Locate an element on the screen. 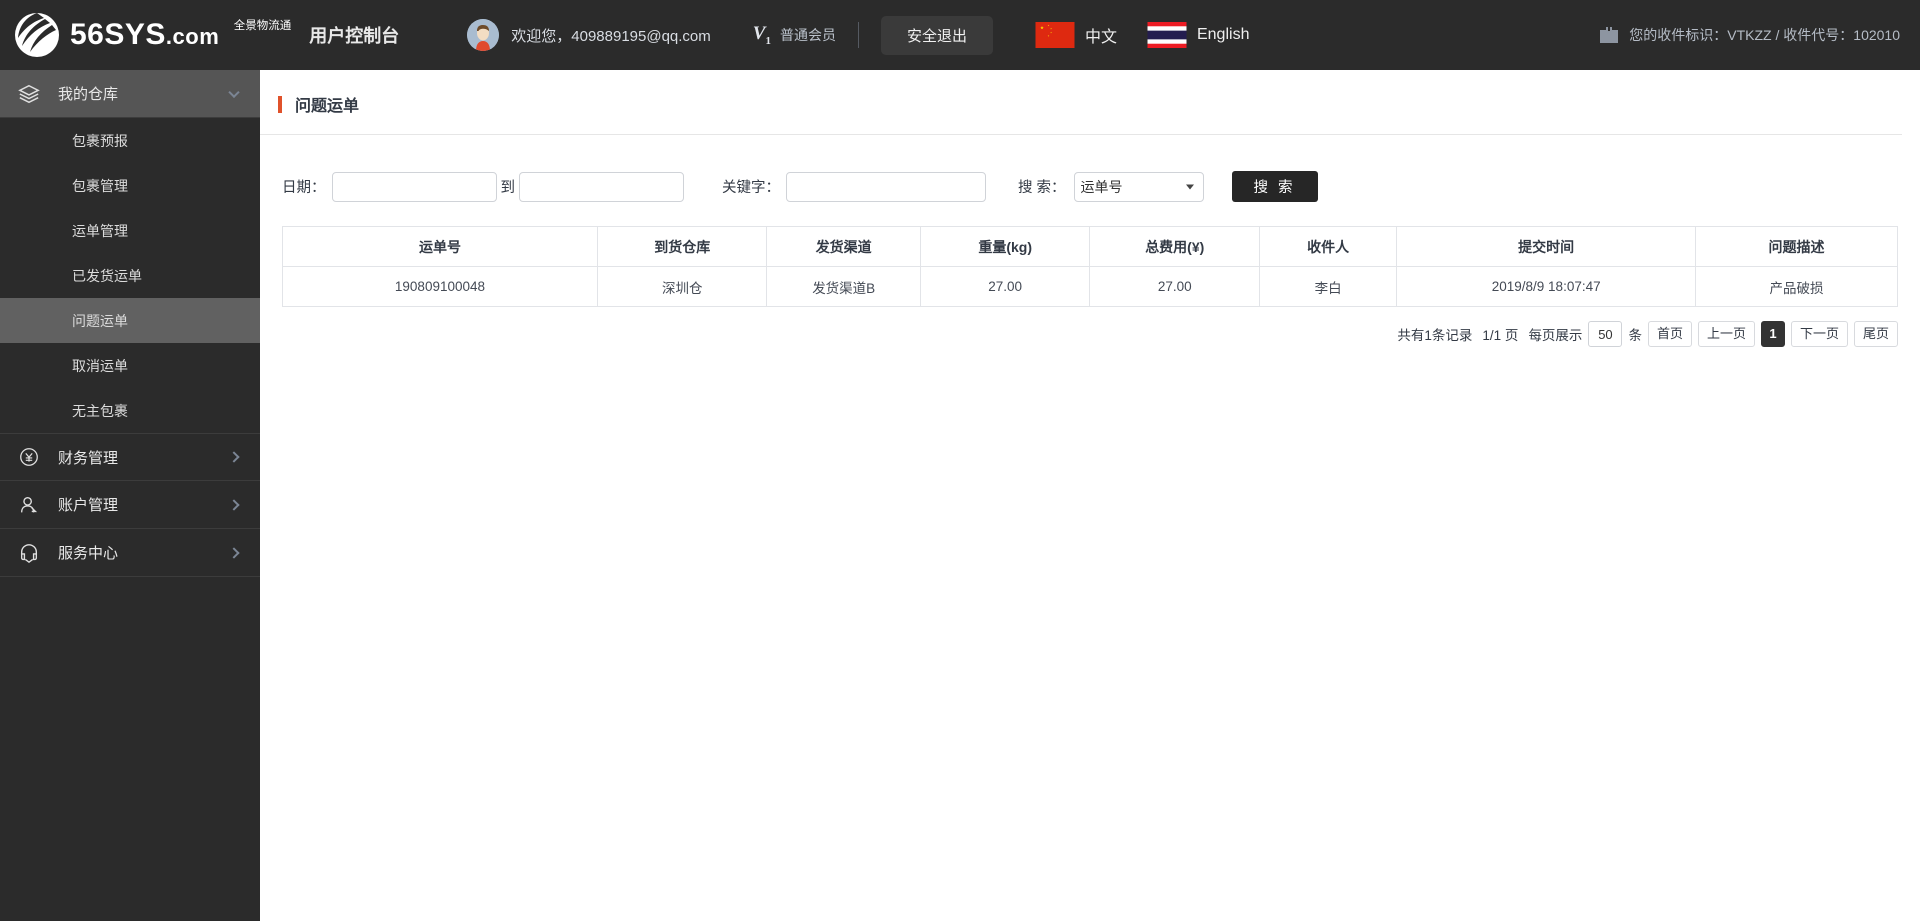 The image size is (1920, 921). search-by-label: 搜 索： is located at coordinates (1042, 188).